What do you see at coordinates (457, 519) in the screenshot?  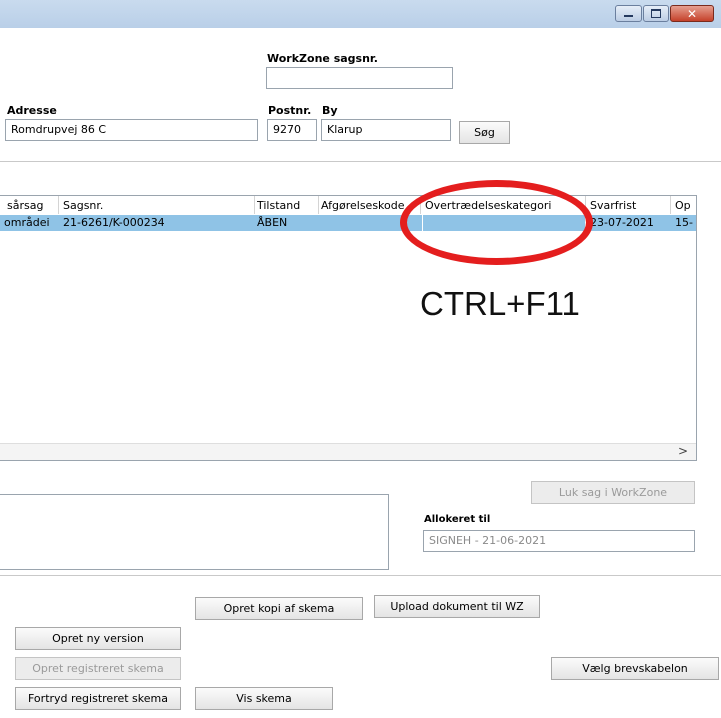 I see `allocated-label: Allokeret til` at bounding box center [457, 519].